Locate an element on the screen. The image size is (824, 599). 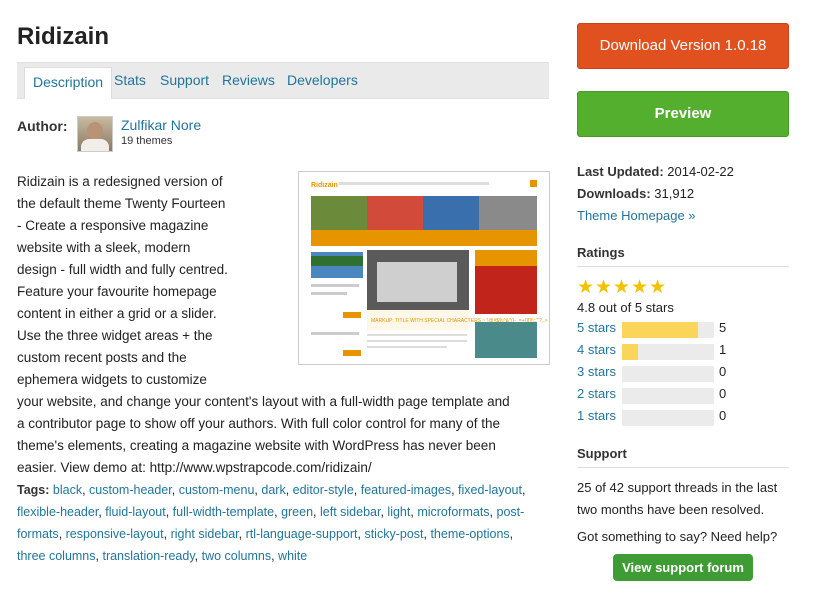
view-support-forum-button: View support forum is located at coordinates (683, 567).